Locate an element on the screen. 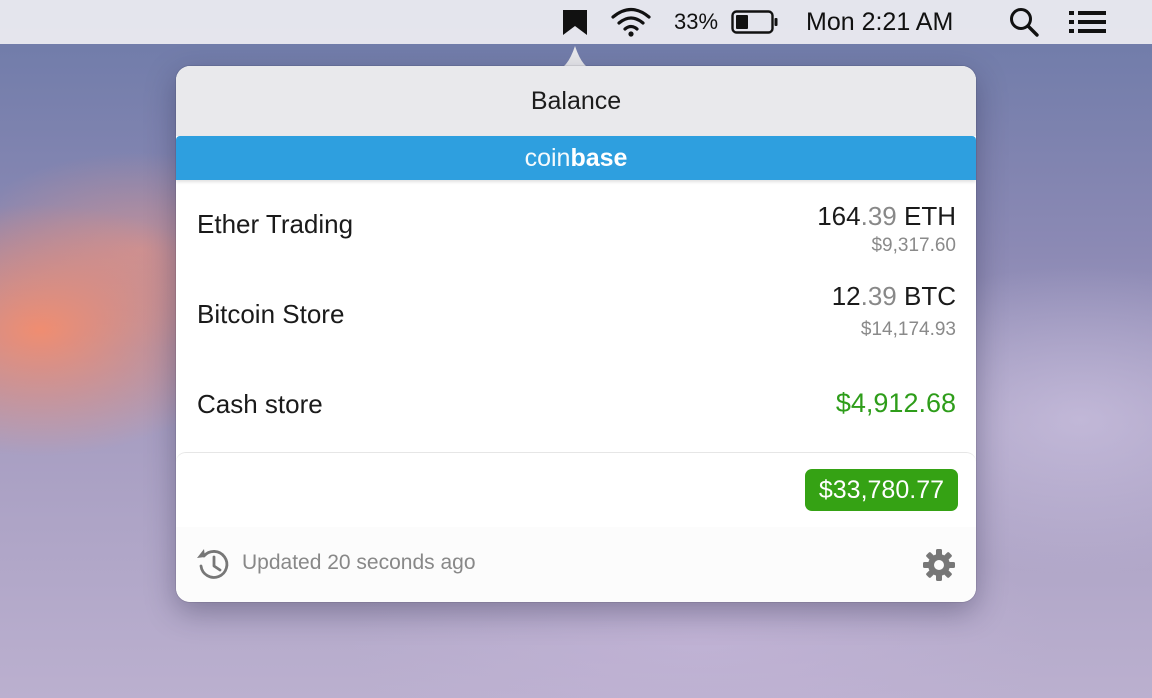 The image size is (1152, 698). bookmark-icon is located at coordinates (576, 22).